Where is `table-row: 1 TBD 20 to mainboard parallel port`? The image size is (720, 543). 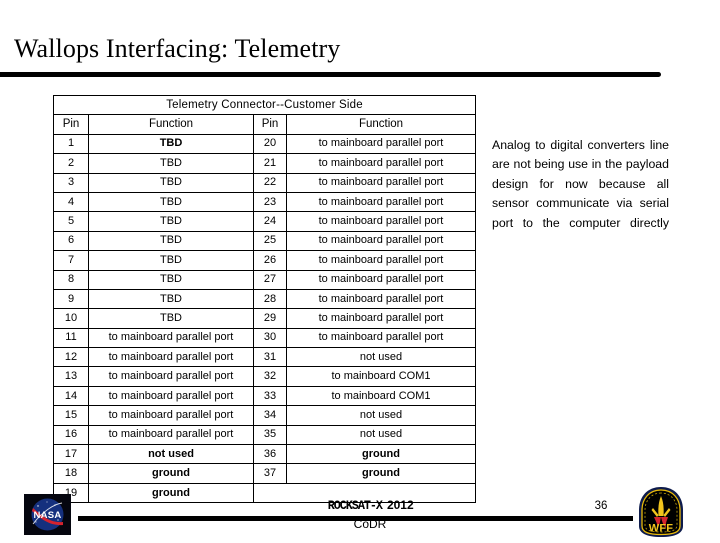
table-row: 1 TBD 20 to mainboard parallel port is located at coordinates (264, 144).